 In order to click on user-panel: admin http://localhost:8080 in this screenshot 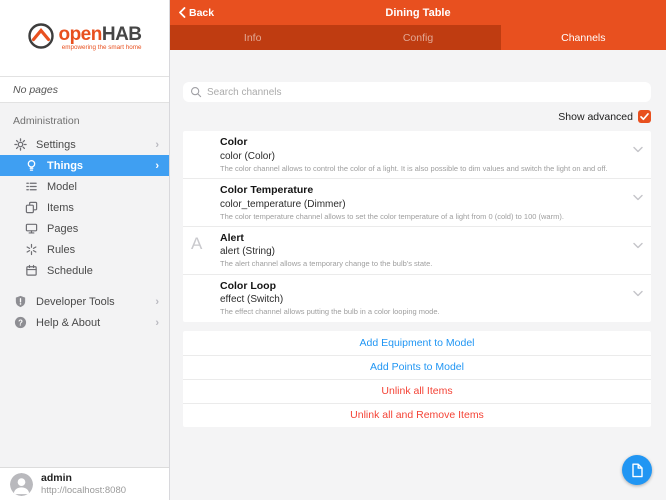, I will do `click(84, 483)`.